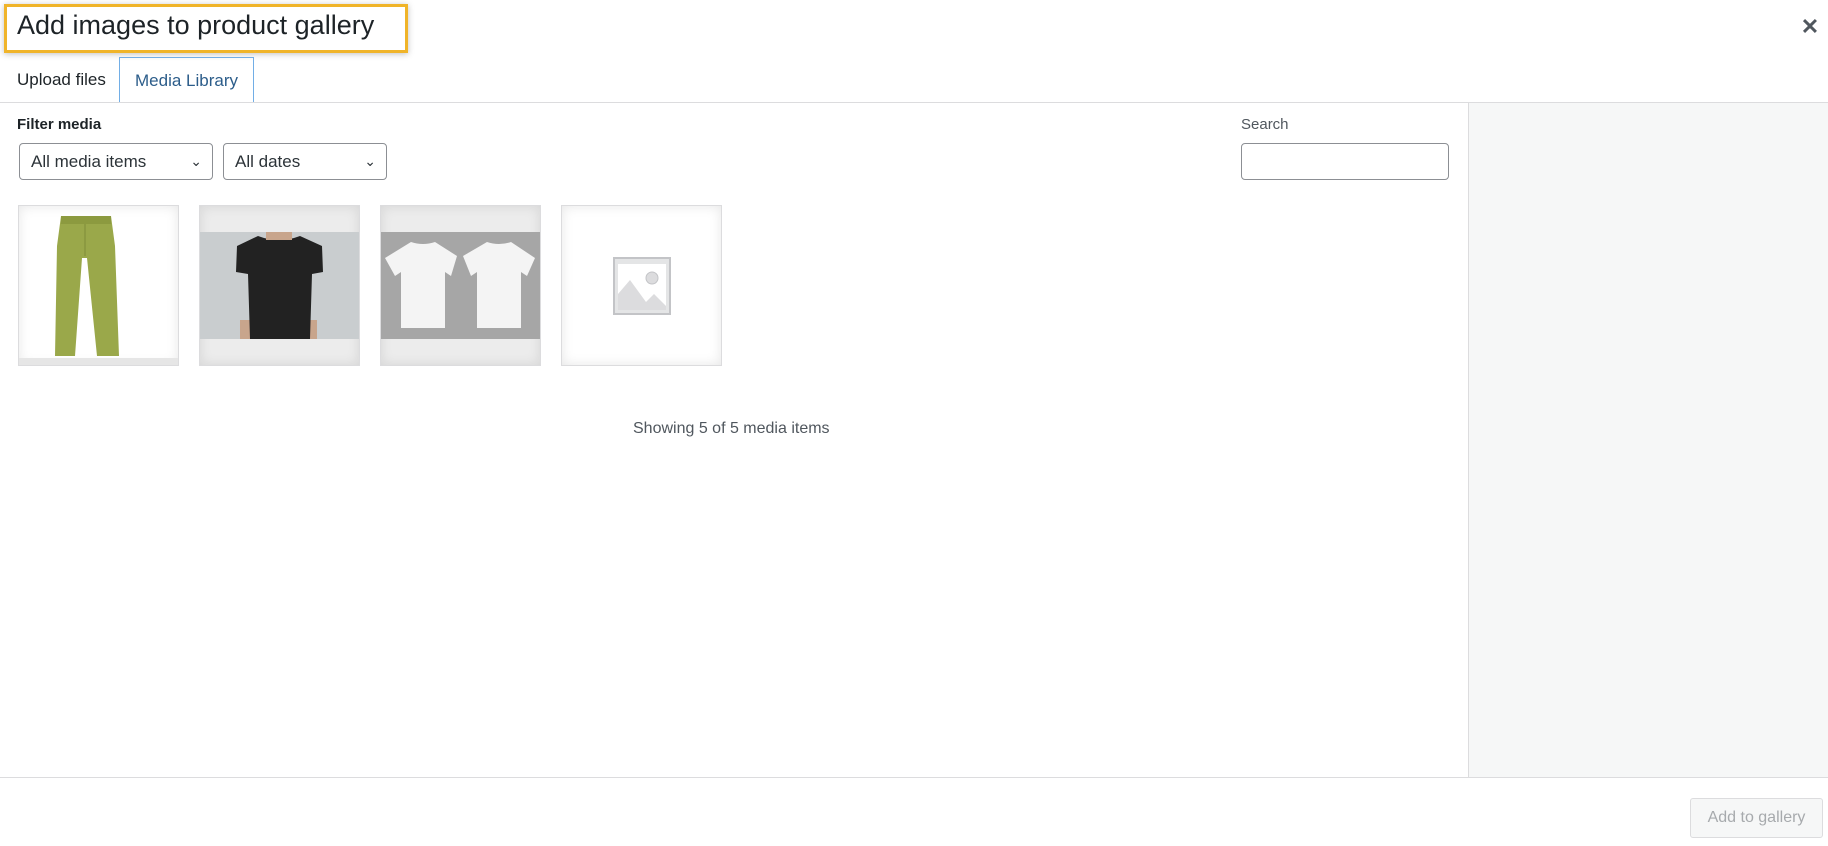 The image size is (1828, 846). I want to click on media-item-green-pants, so click(98, 285).